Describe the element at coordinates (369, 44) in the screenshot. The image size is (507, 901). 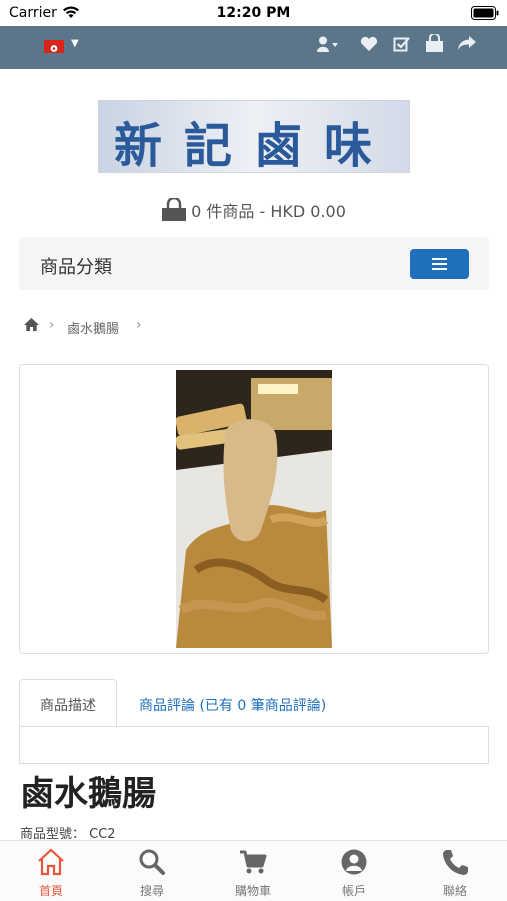
I see `heart-icon` at that location.